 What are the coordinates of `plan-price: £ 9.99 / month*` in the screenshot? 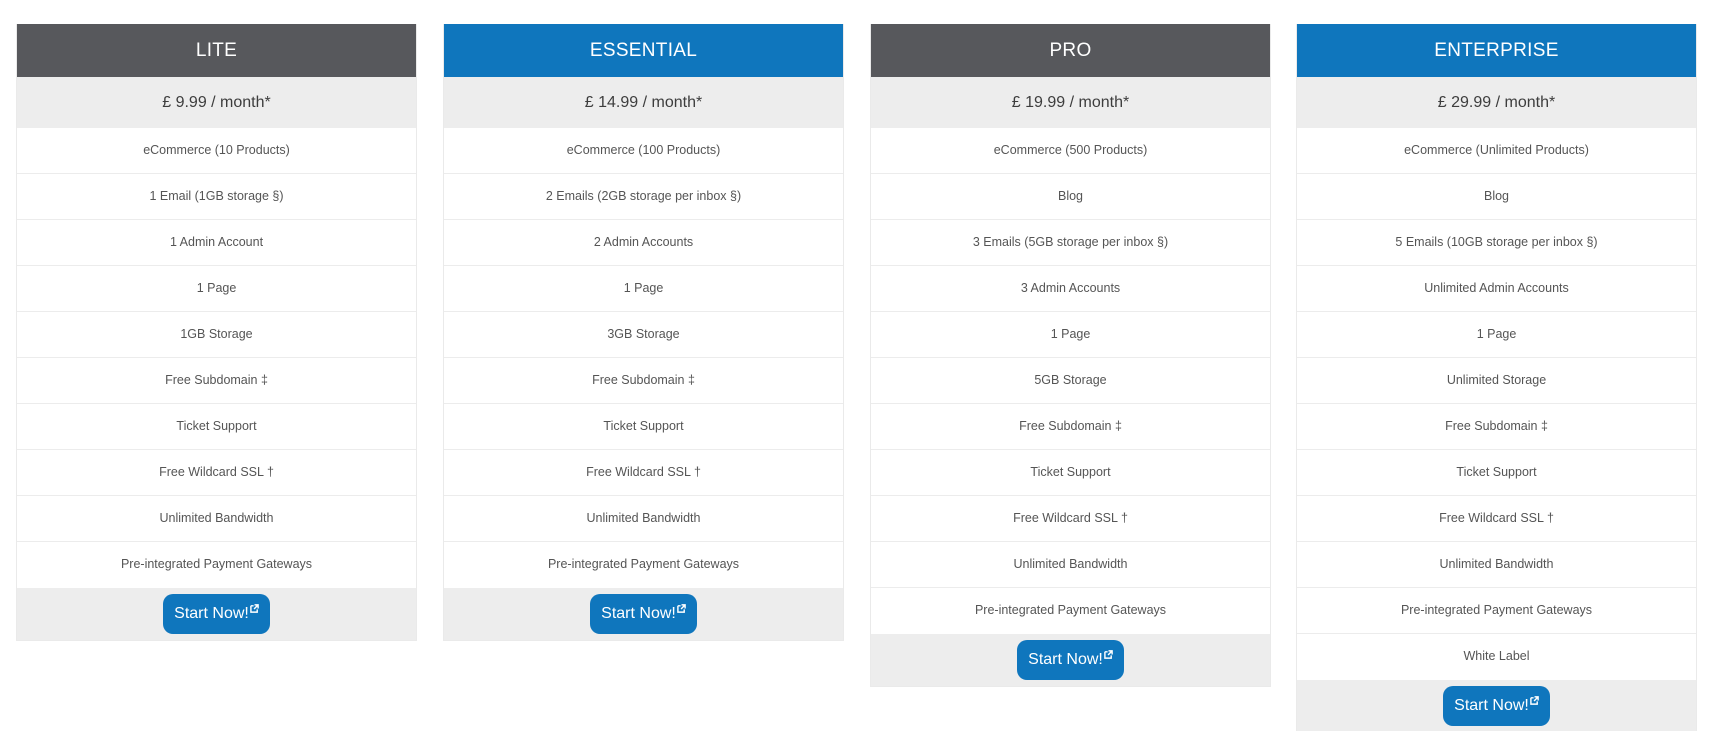 It's located at (216, 102).